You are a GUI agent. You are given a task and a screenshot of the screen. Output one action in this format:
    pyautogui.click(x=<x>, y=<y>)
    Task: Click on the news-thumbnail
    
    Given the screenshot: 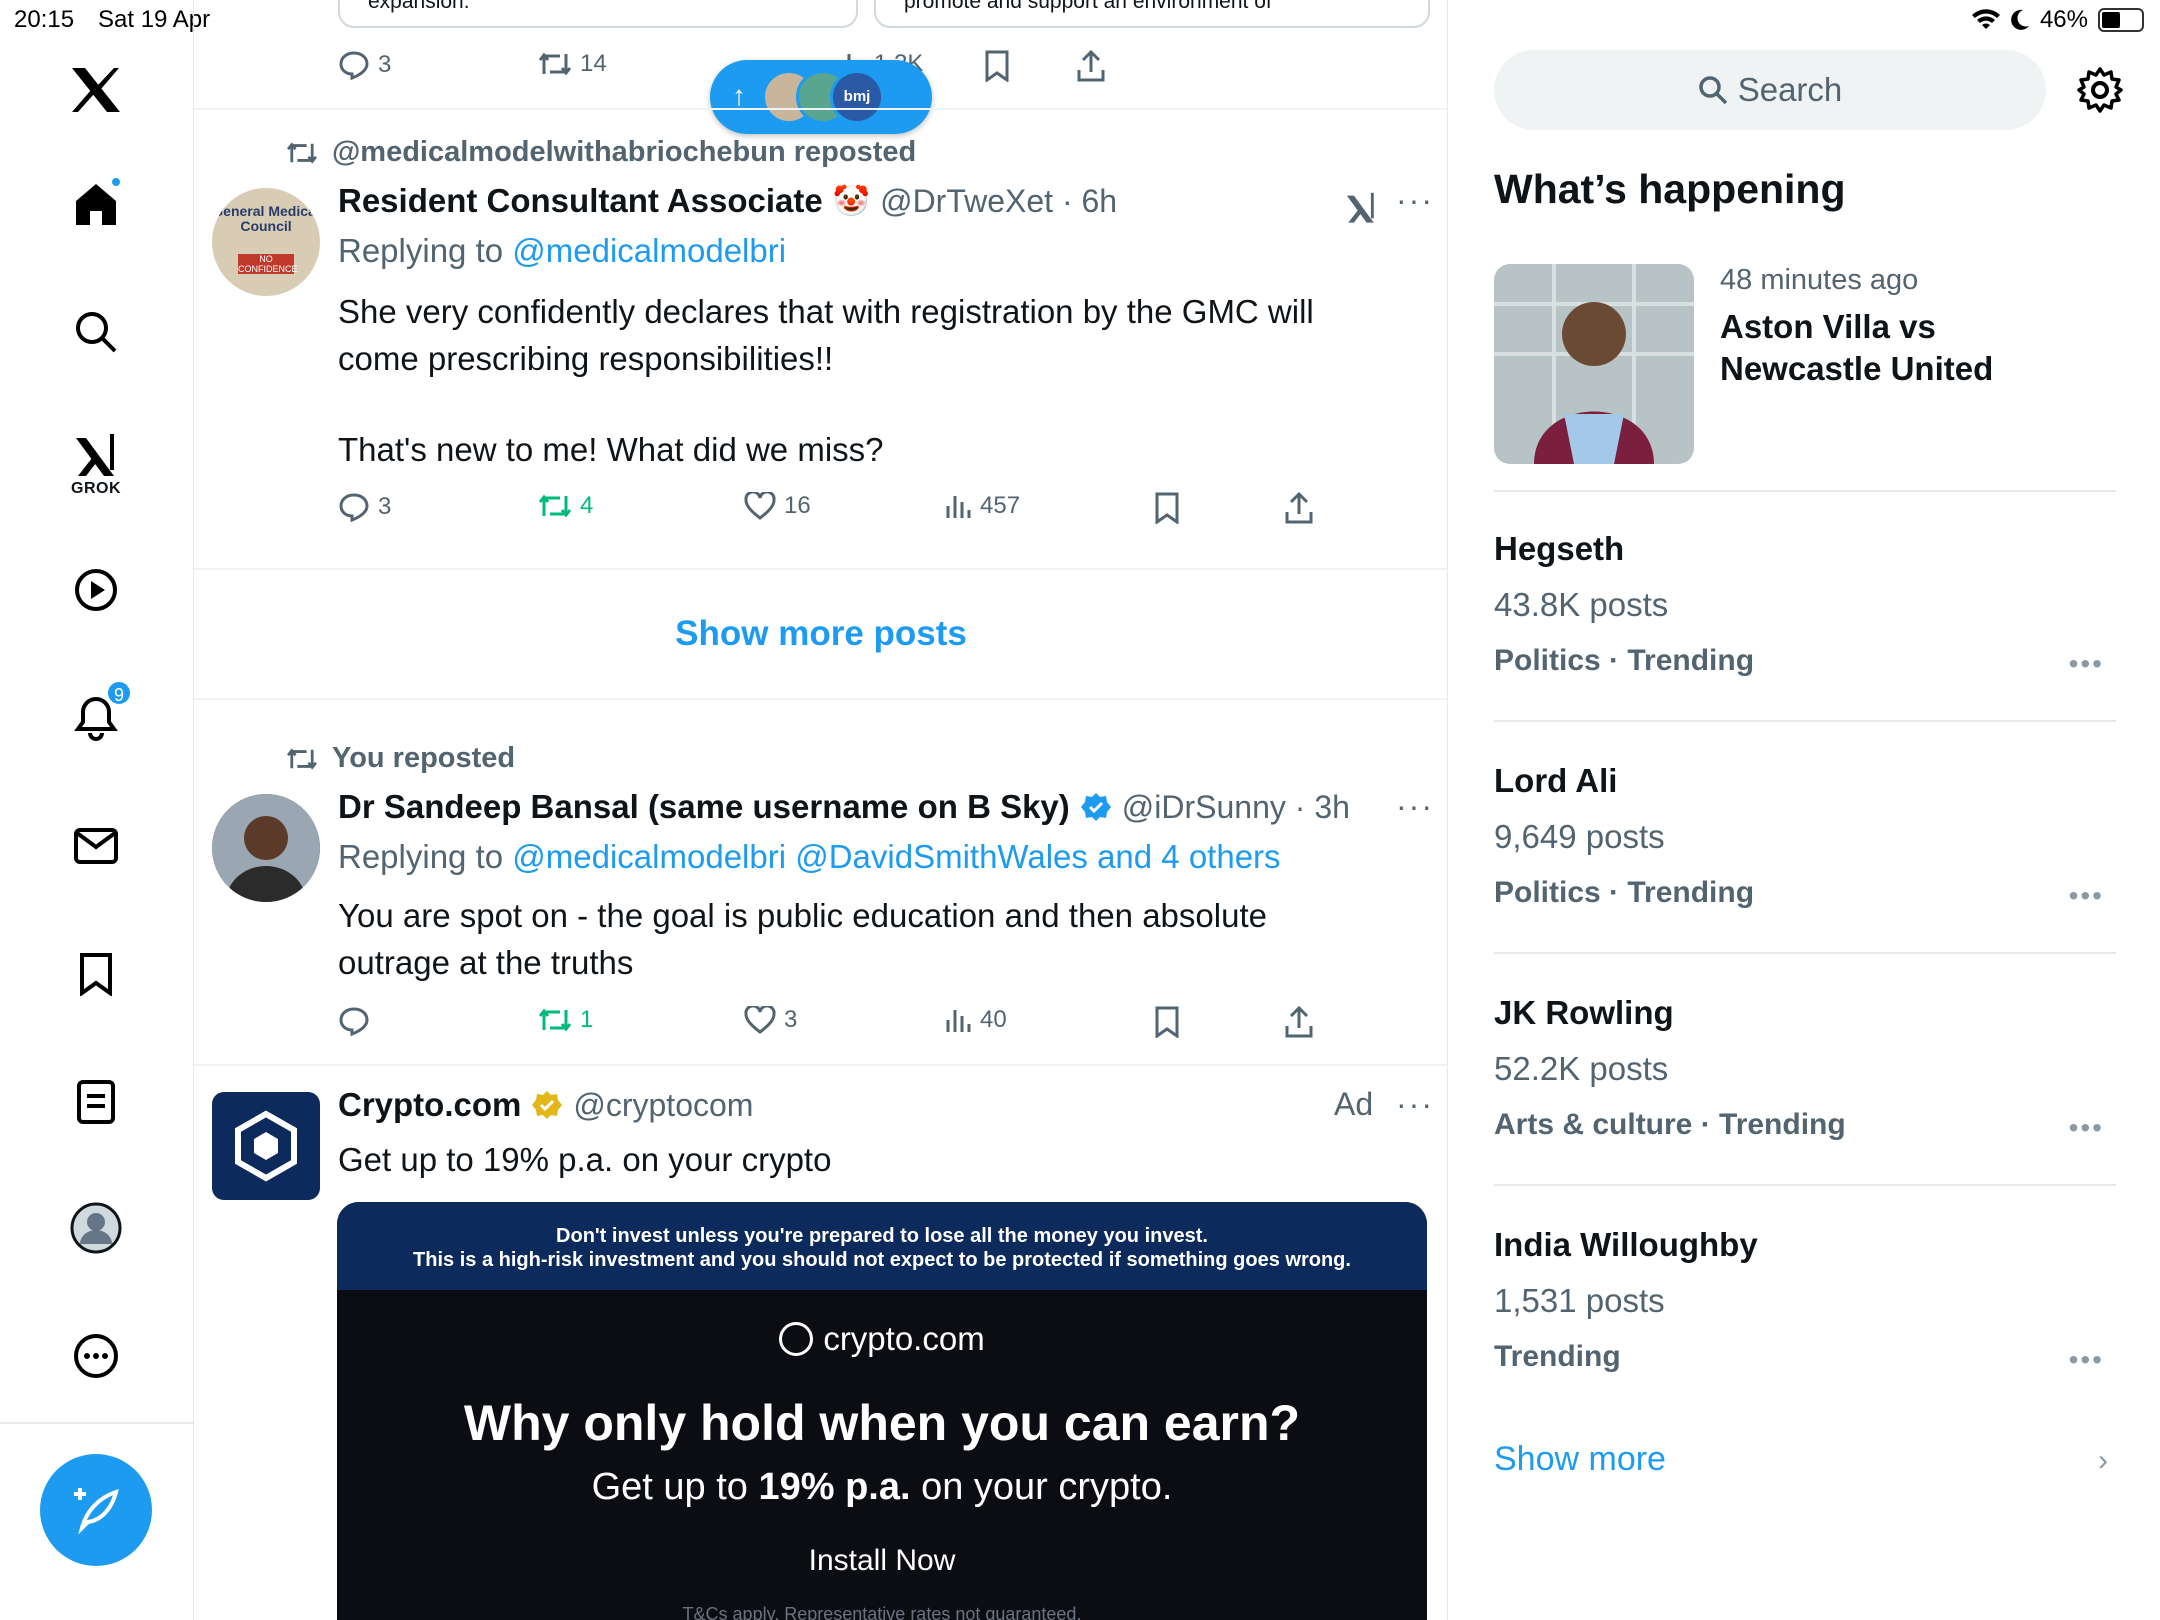 What is the action you would take?
    pyautogui.click(x=1594, y=364)
    